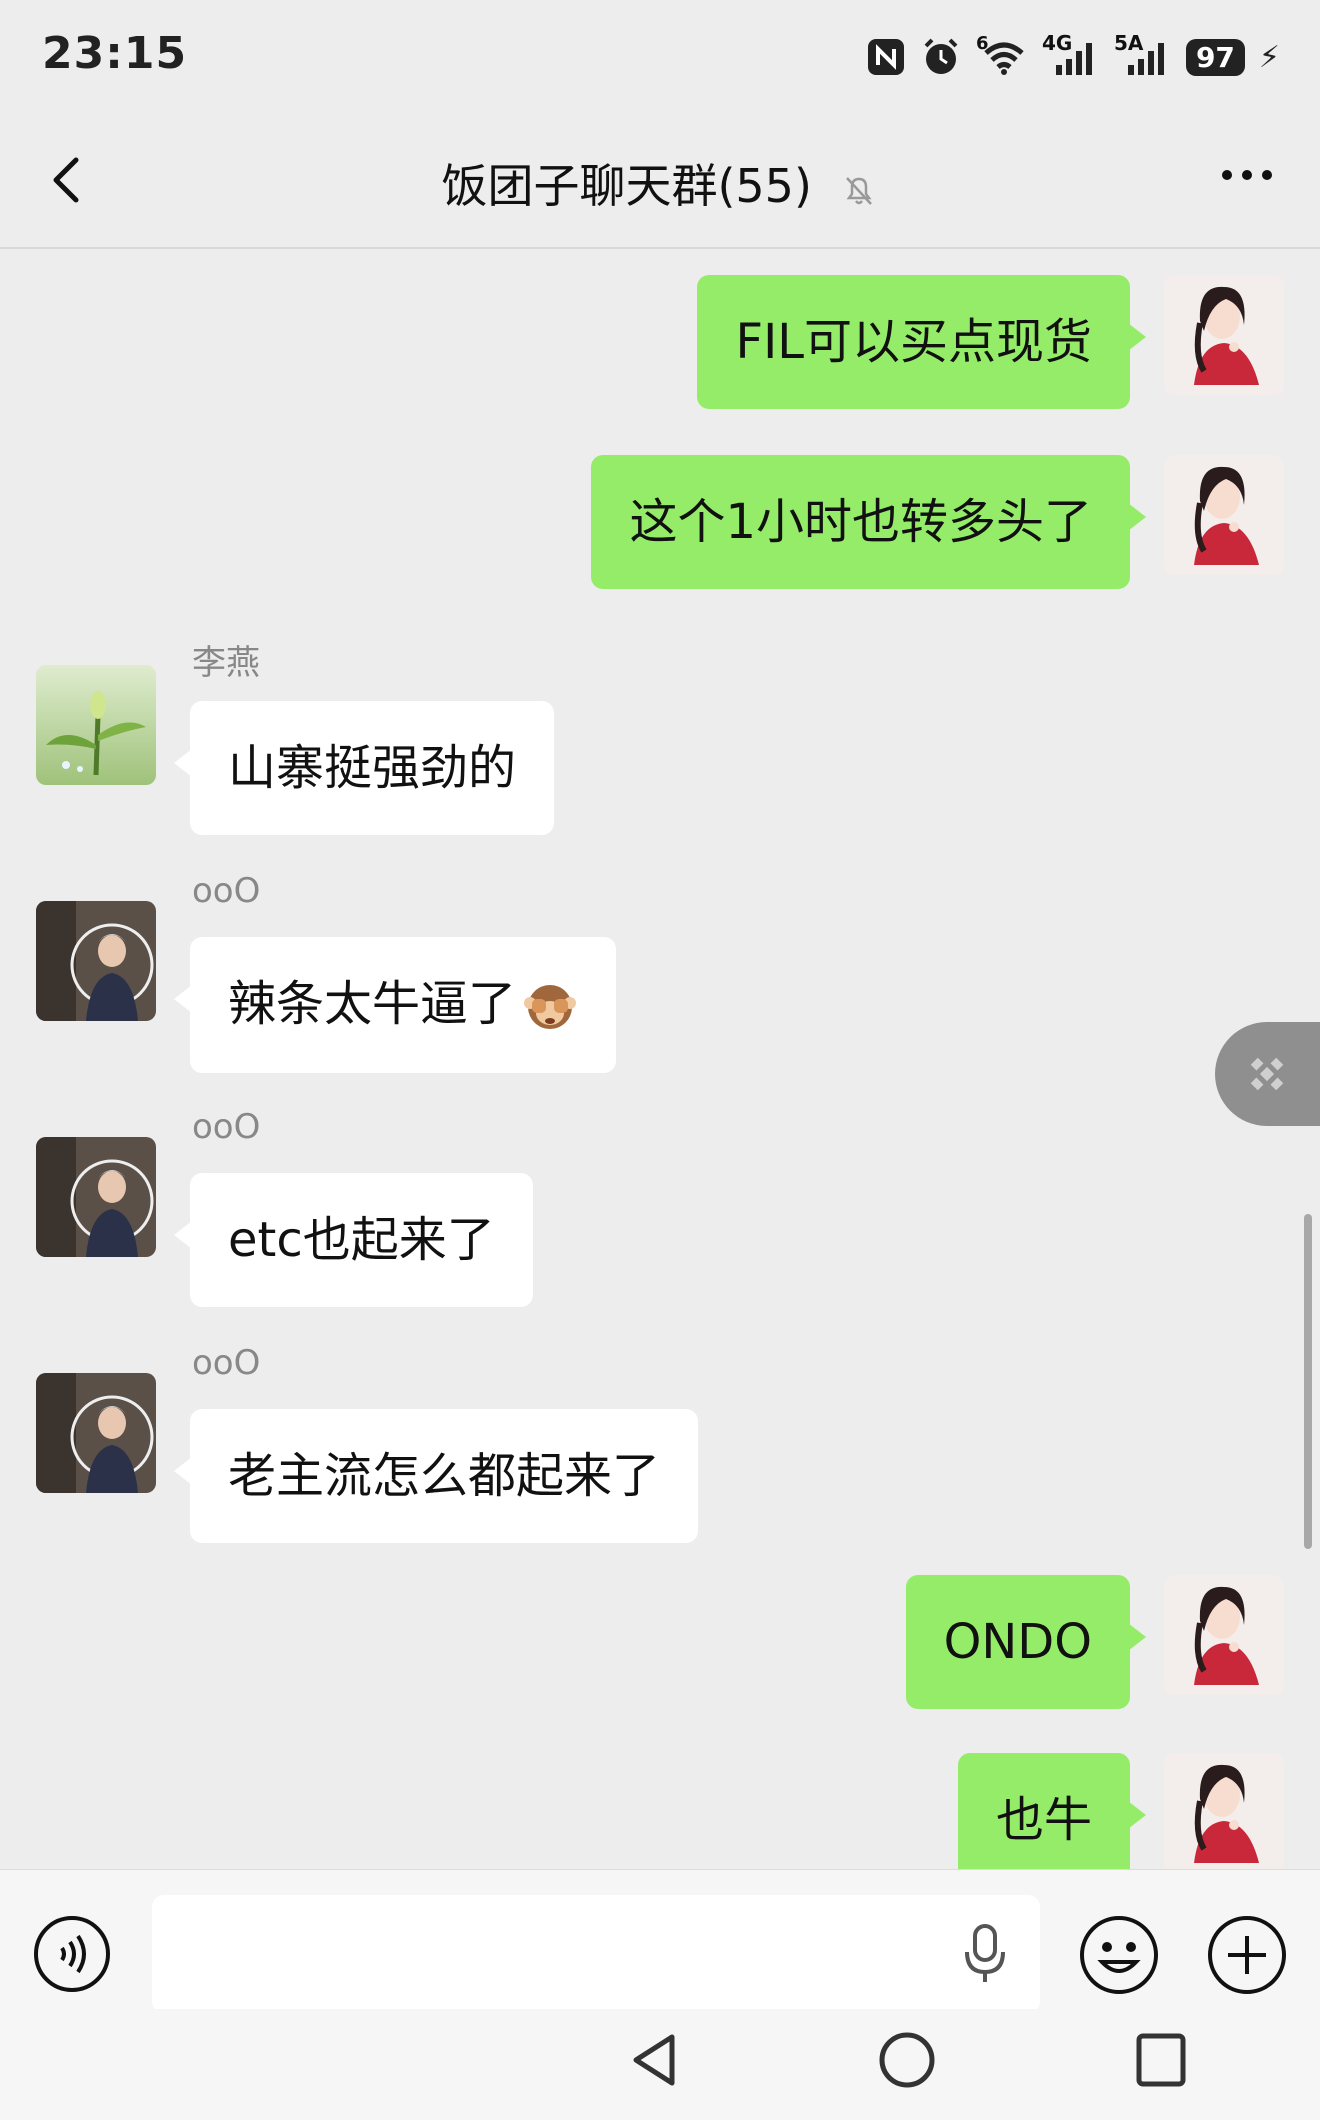  Describe the element at coordinates (550, 1007) in the screenshot. I see `see-no-evil-monkey-icon` at that location.